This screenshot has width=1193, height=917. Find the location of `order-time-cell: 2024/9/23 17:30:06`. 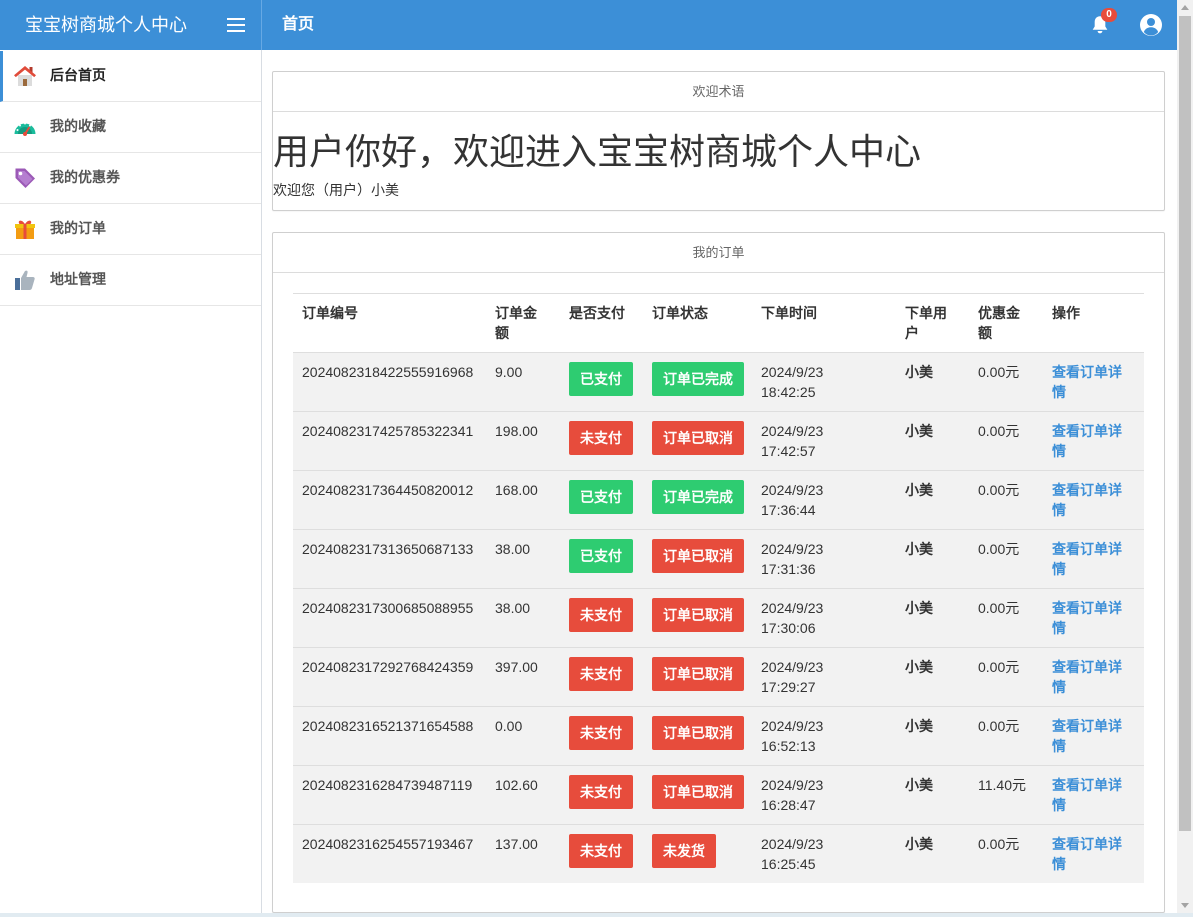

order-time-cell: 2024/9/23 17:30:06 is located at coordinates (824, 618).